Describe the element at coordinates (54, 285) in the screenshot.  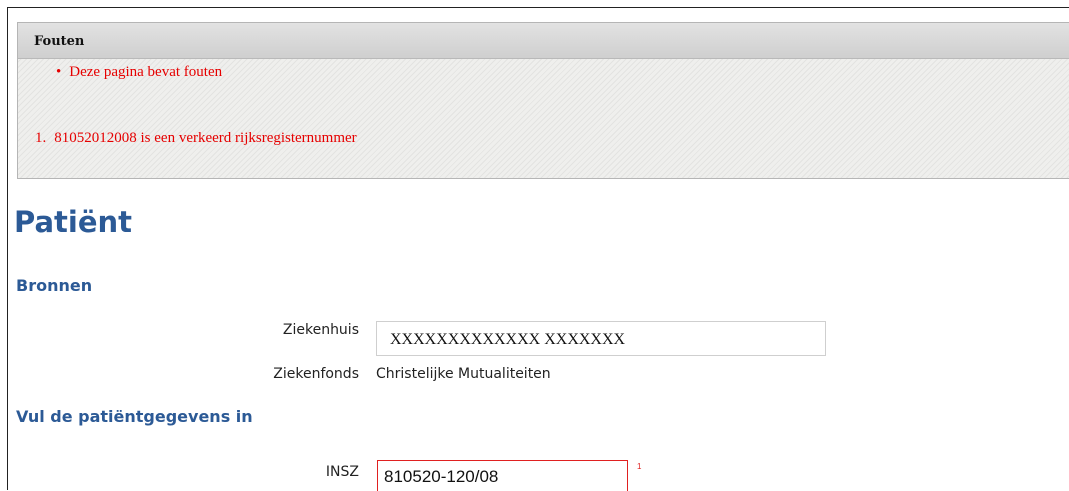
I see `section-title-bronnen: Bronnen` at that location.